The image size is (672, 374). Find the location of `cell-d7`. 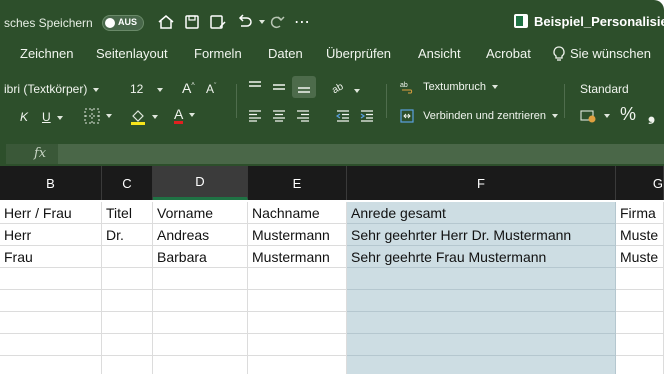

cell-d7 is located at coordinates (200, 345).